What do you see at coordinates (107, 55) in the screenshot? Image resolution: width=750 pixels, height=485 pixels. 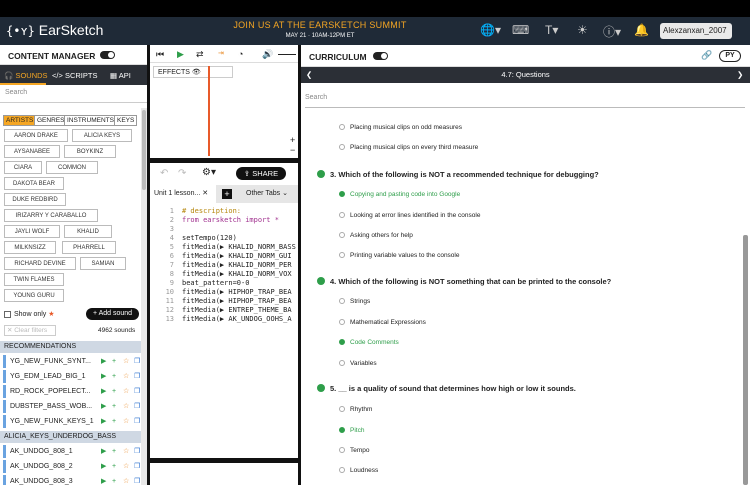 I see `content-manager-toggle` at bounding box center [107, 55].